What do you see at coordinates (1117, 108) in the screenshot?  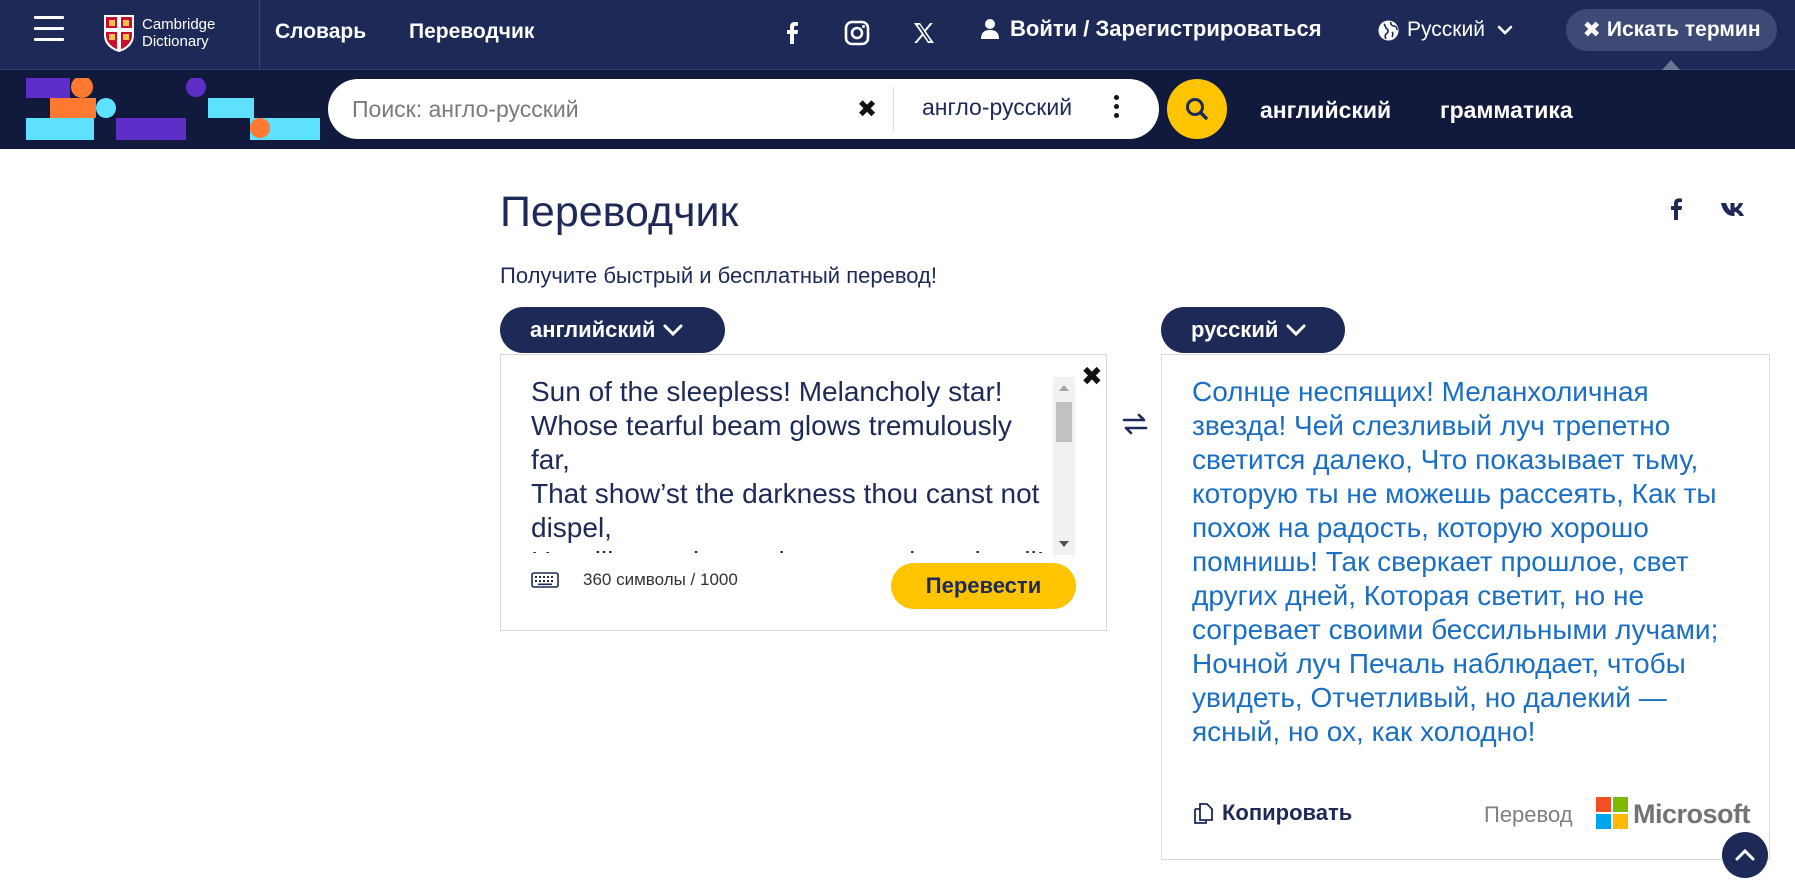 I see `more-options-icon` at bounding box center [1117, 108].